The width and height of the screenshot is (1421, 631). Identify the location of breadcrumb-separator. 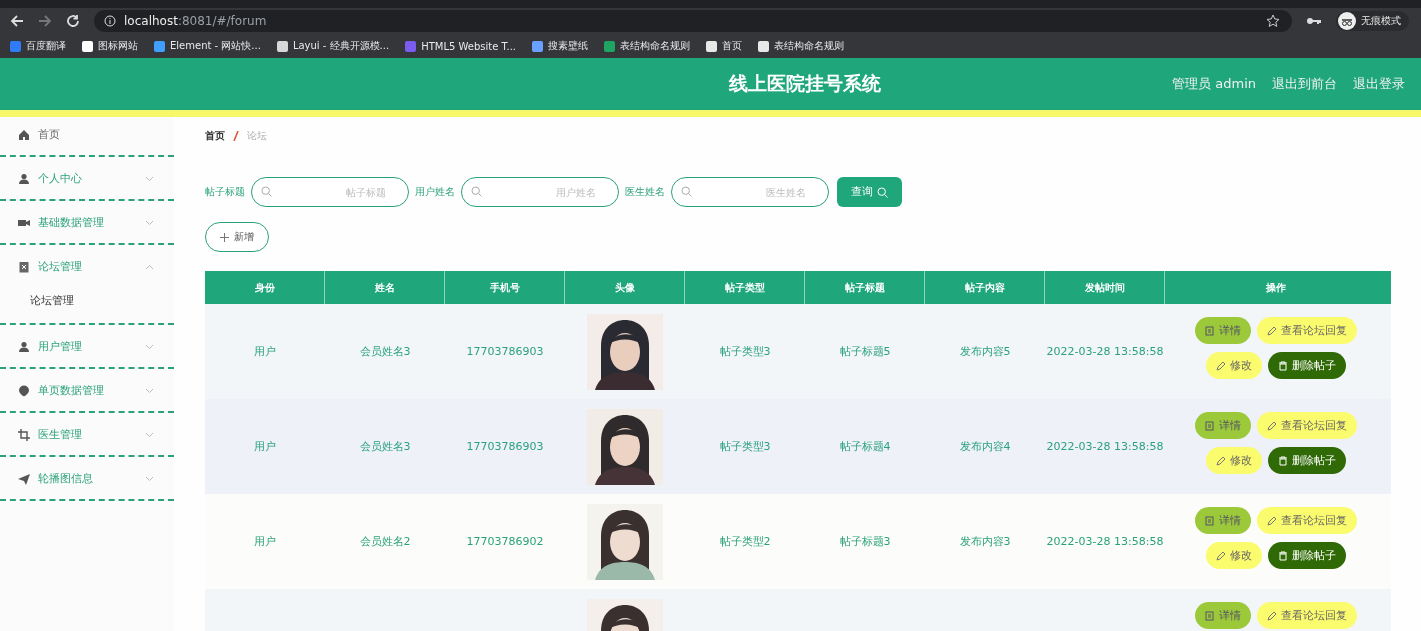
(236, 136).